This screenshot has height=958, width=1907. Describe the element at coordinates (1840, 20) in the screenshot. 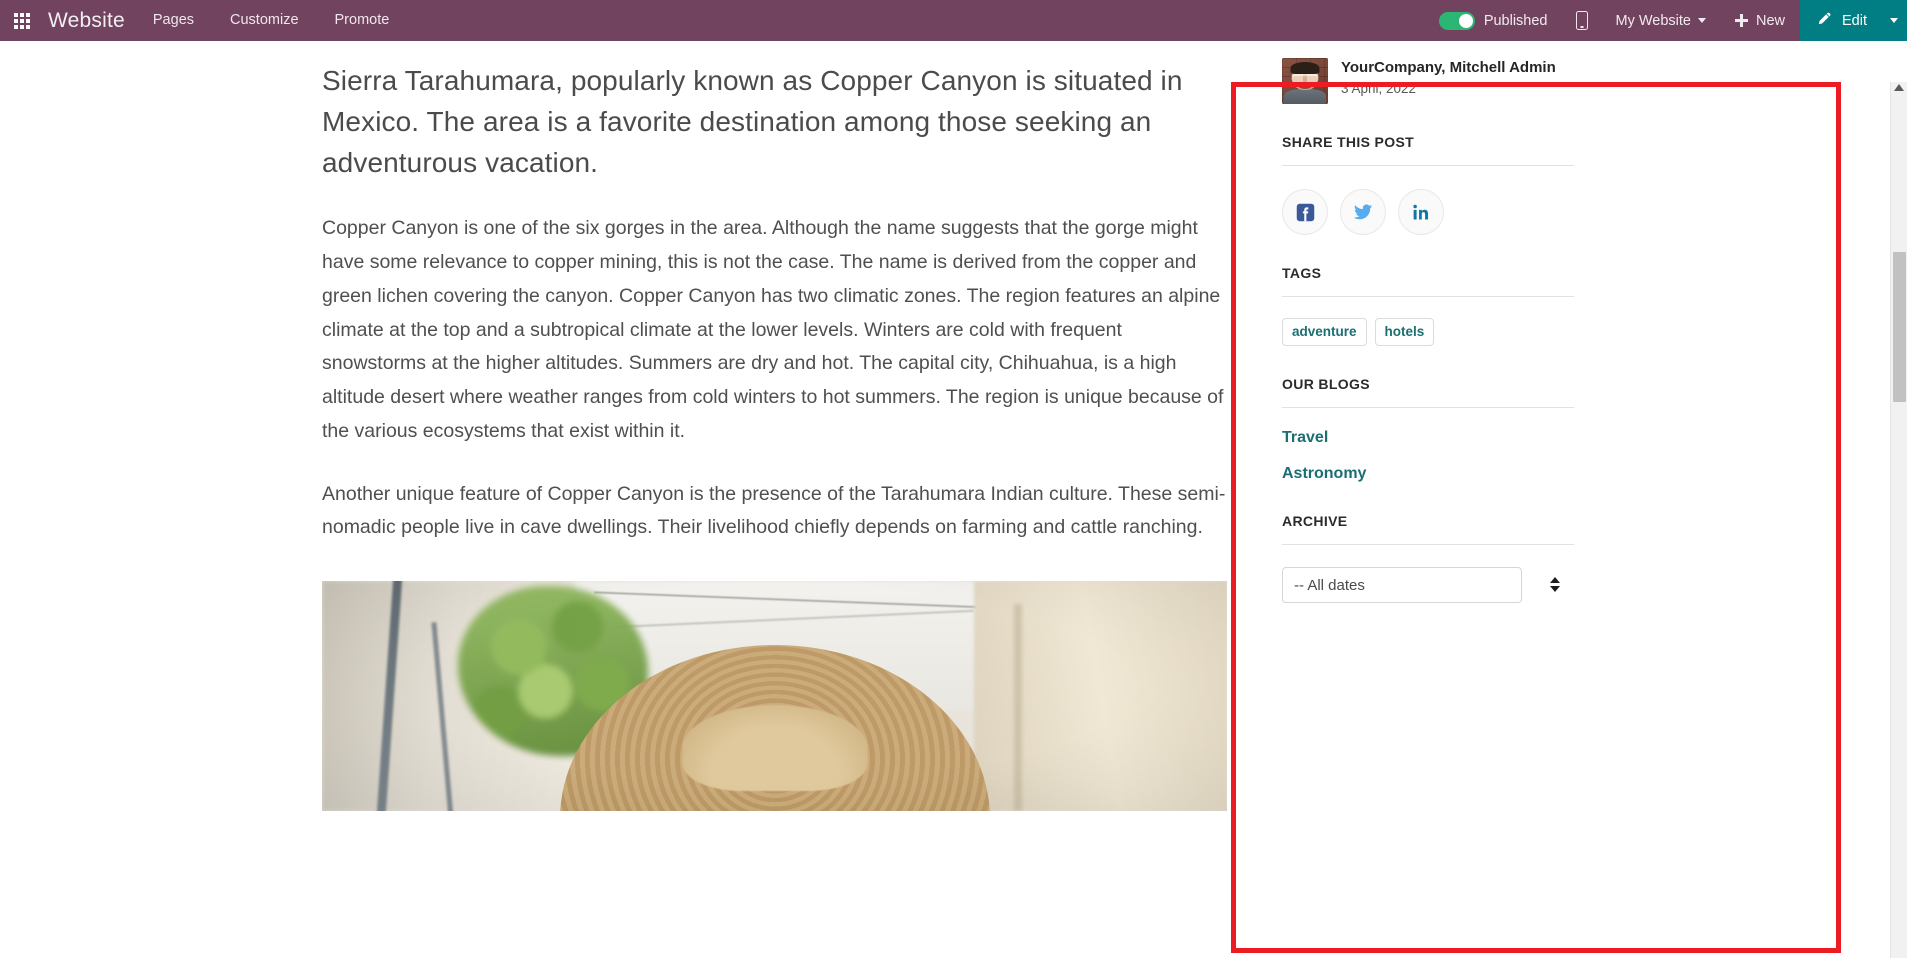

I see `edit-button: Edit` at that location.